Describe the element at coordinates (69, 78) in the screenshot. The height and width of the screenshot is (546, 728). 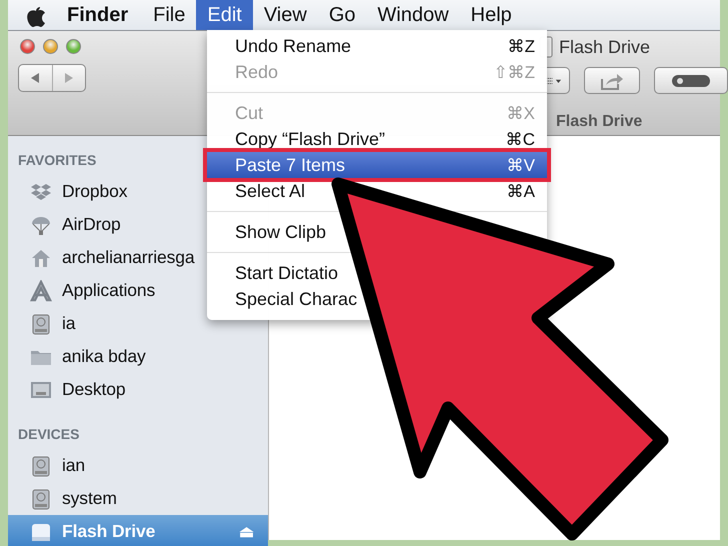
I see `right-triangle-icon` at that location.